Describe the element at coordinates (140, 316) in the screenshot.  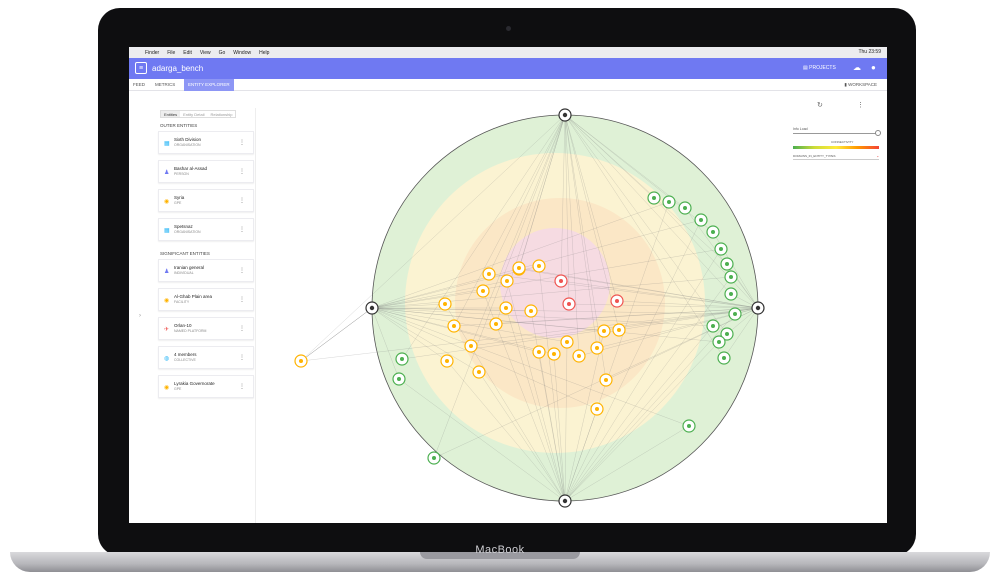
I see `panel-collapse-icon: ›` at that location.